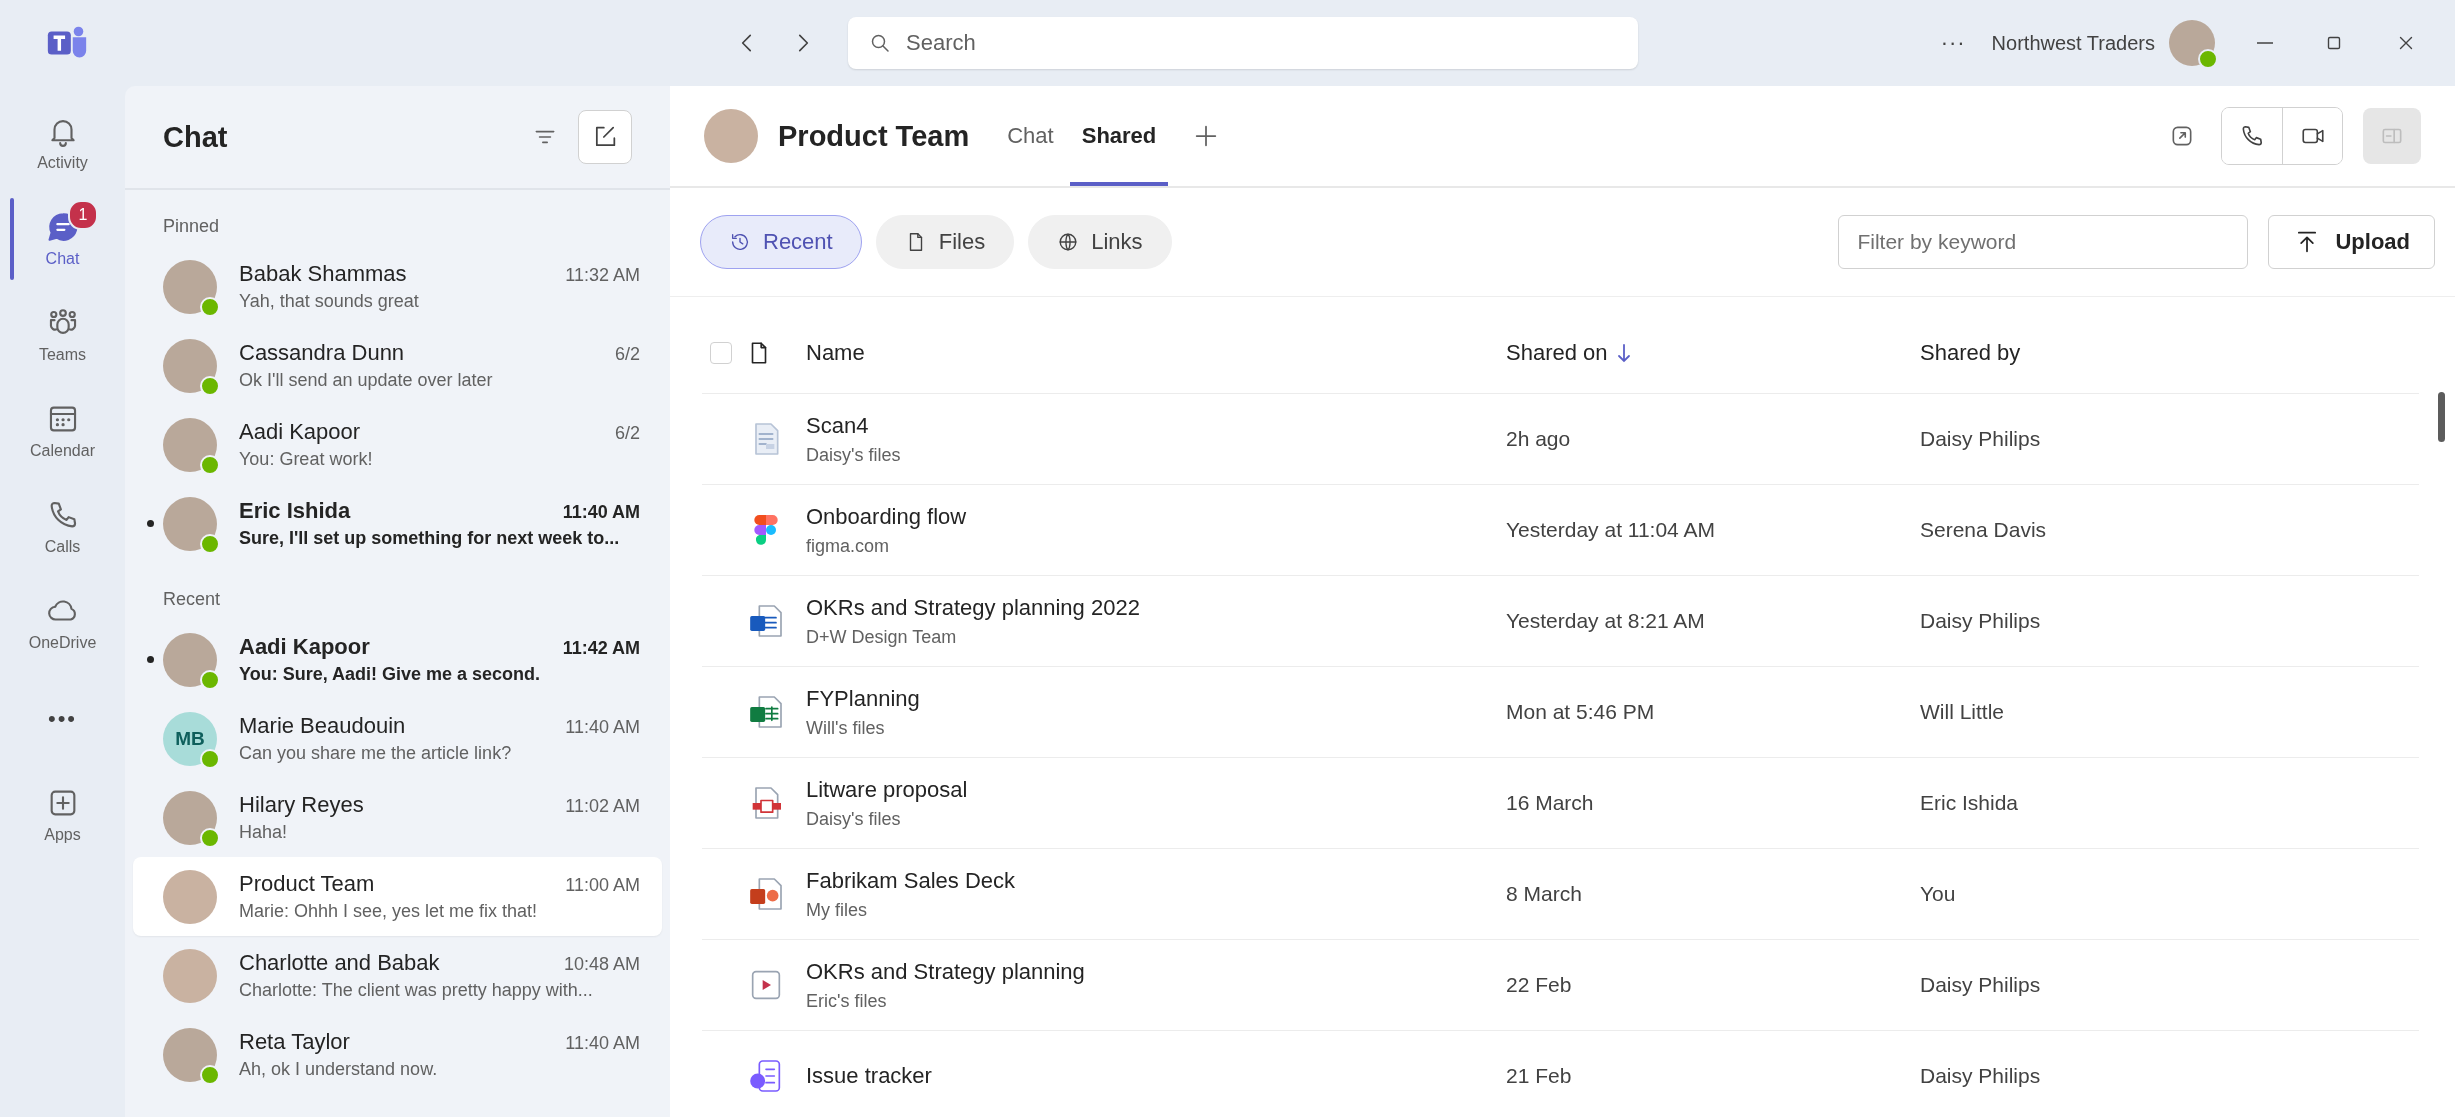  I want to click on rail-item: Activity, so click(62, 143).